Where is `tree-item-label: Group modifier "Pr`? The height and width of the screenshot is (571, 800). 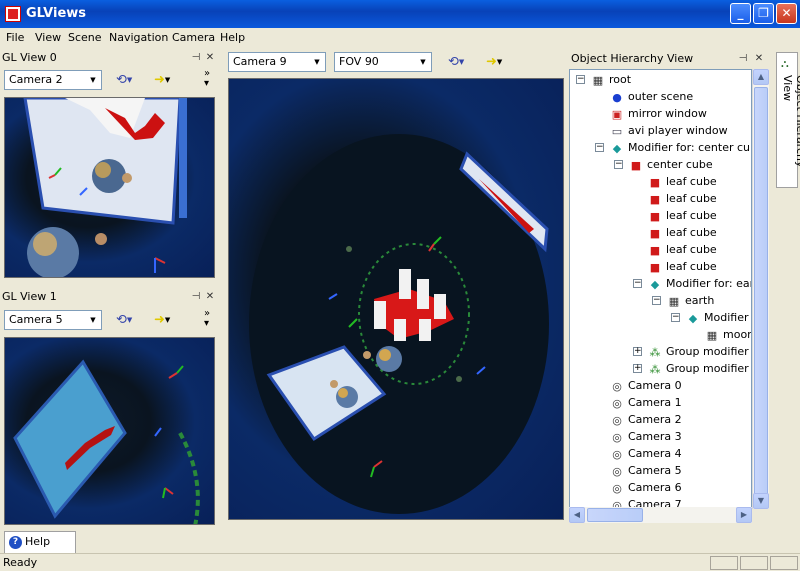
tree-item-label: Group modifier "Pr is located at coordinates (708, 351).